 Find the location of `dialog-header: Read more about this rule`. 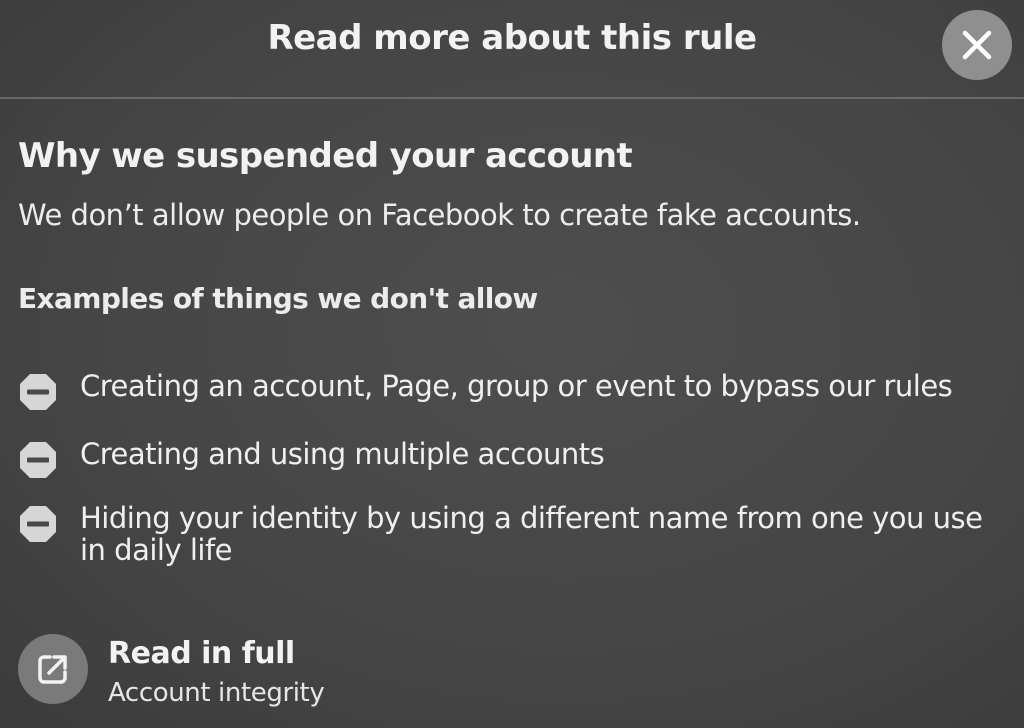

dialog-header: Read more about this rule is located at coordinates (512, 48).